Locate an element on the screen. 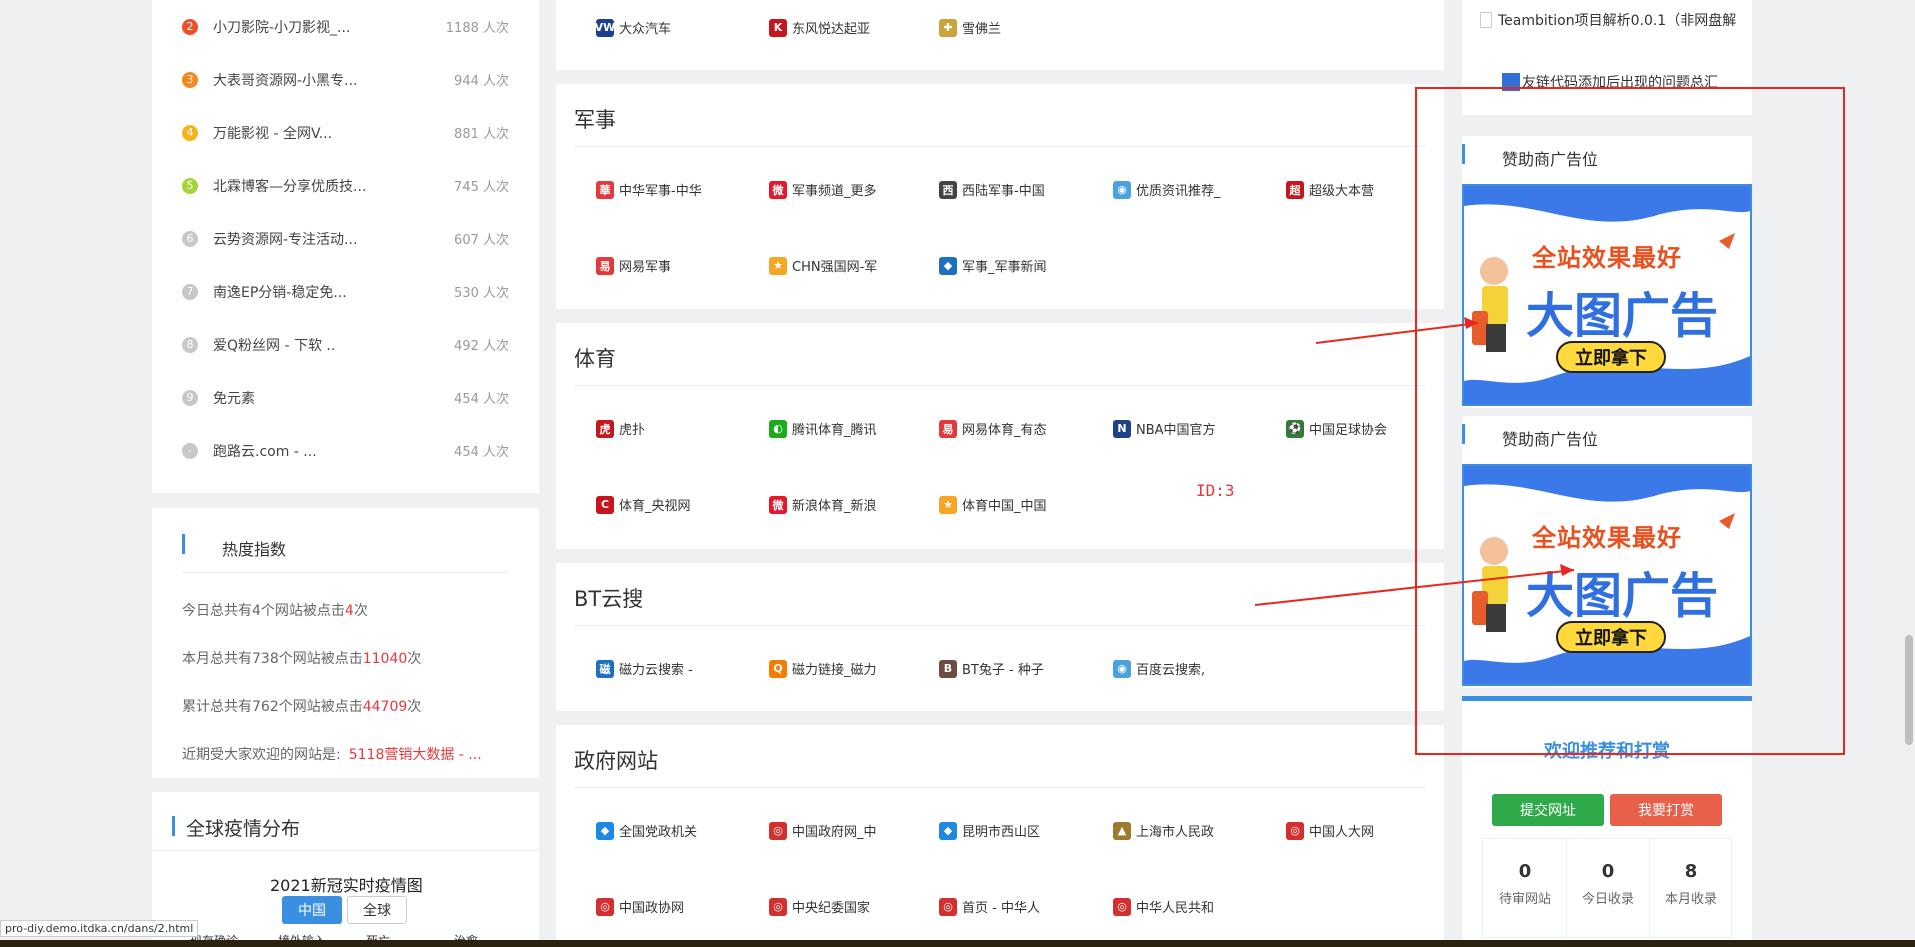 This screenshot has height=947, width=1915. site-link: K 东风悦达起亚 is located at coordinates (819, 27).